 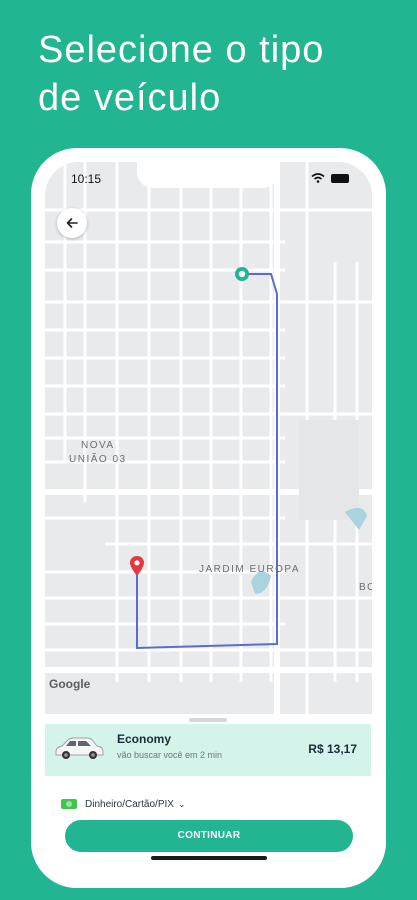 What do you see at coordinates (208, 175) in the screenshot?
I see `phone-notch` at bounding box center [208, 175].